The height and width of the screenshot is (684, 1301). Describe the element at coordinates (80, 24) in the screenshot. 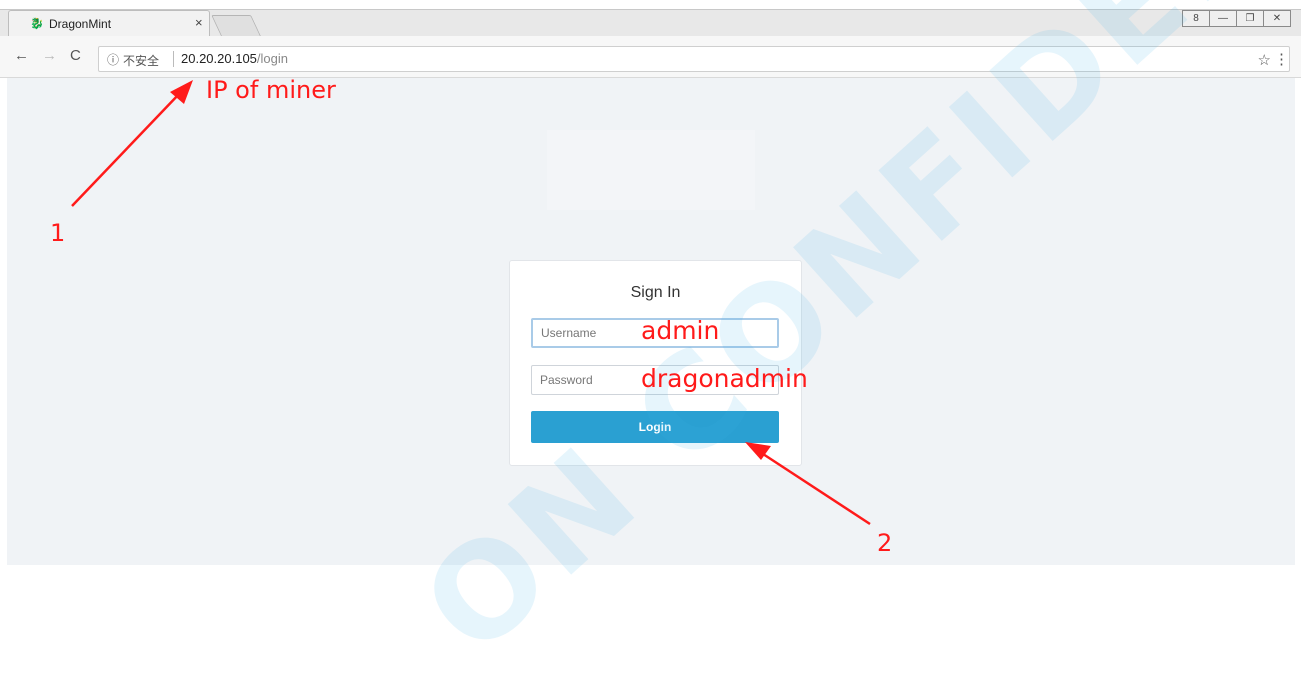

I see `tab-title: DragonMint` at that location.